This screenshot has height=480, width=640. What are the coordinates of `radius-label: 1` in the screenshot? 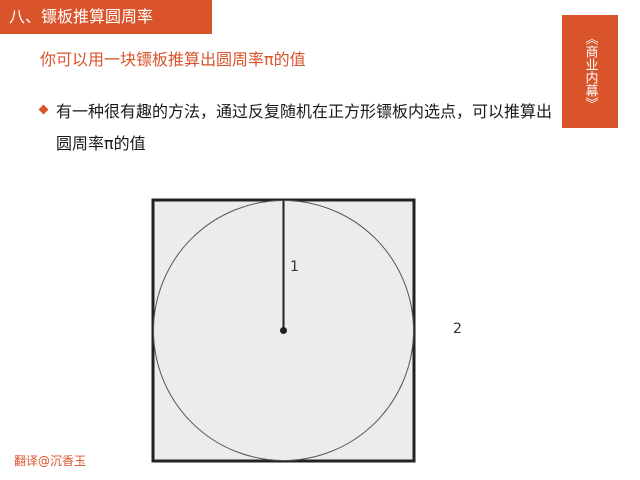 It's located at (294, 267).